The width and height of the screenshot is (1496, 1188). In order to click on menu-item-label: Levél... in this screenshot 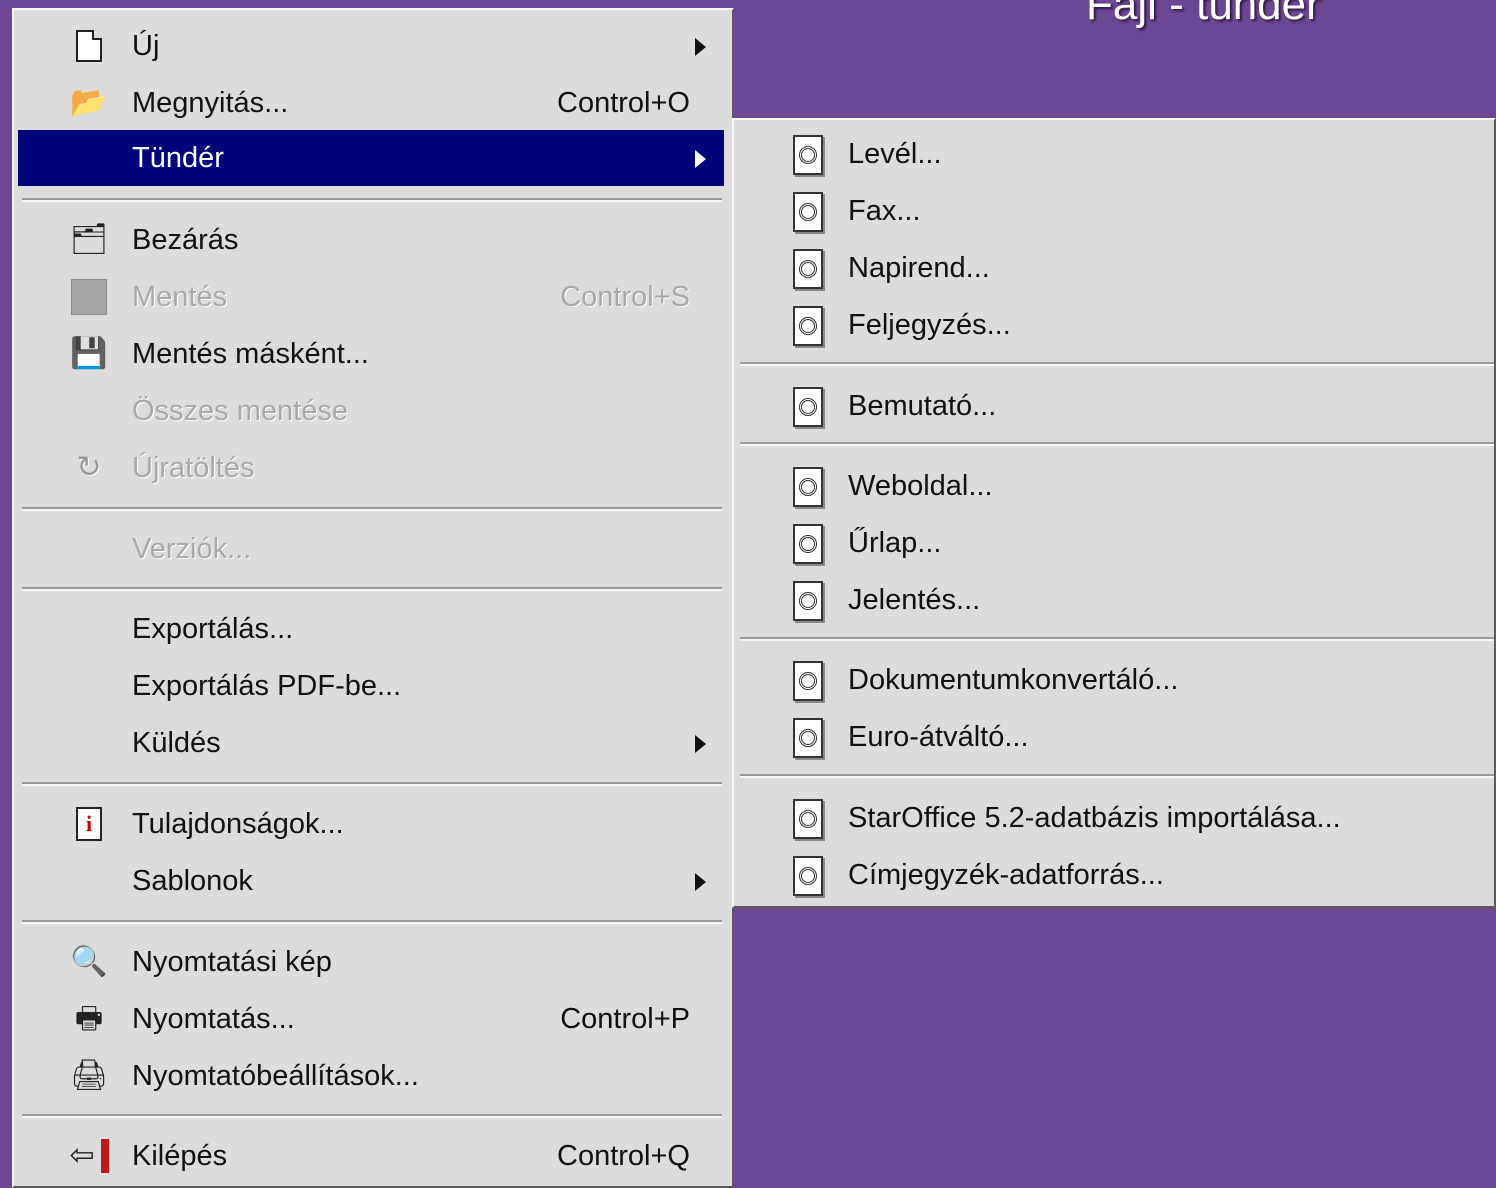, I will do `click(895, 154)`.